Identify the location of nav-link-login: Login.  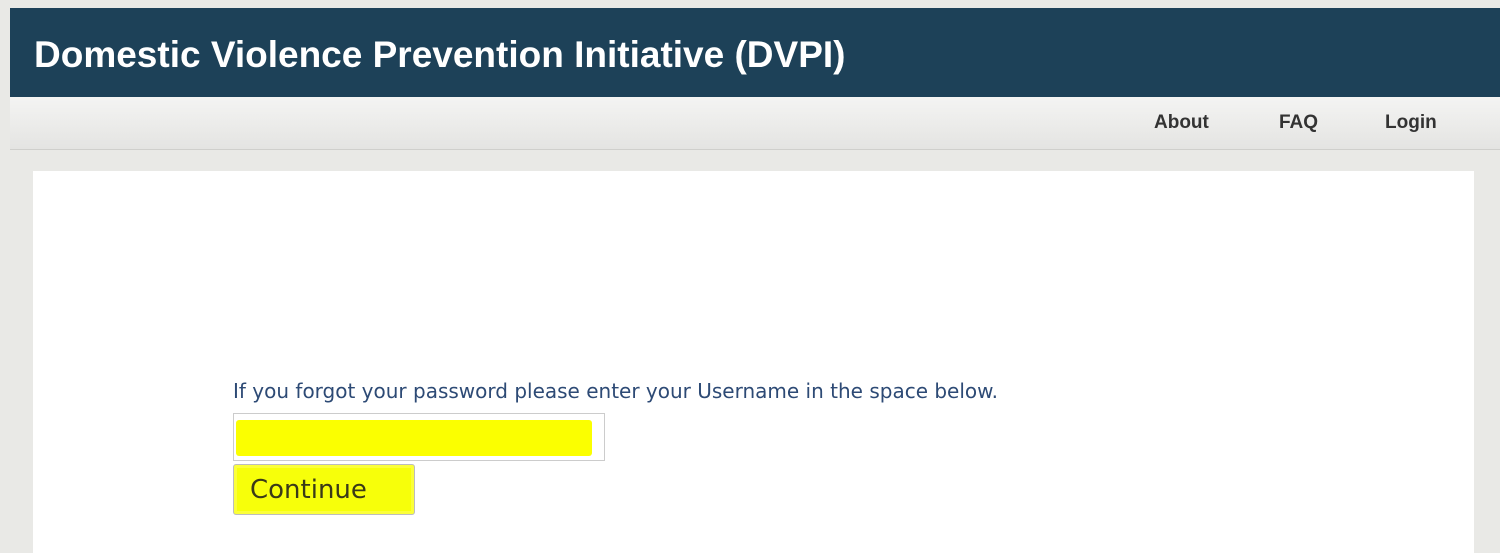
(1411, 123).